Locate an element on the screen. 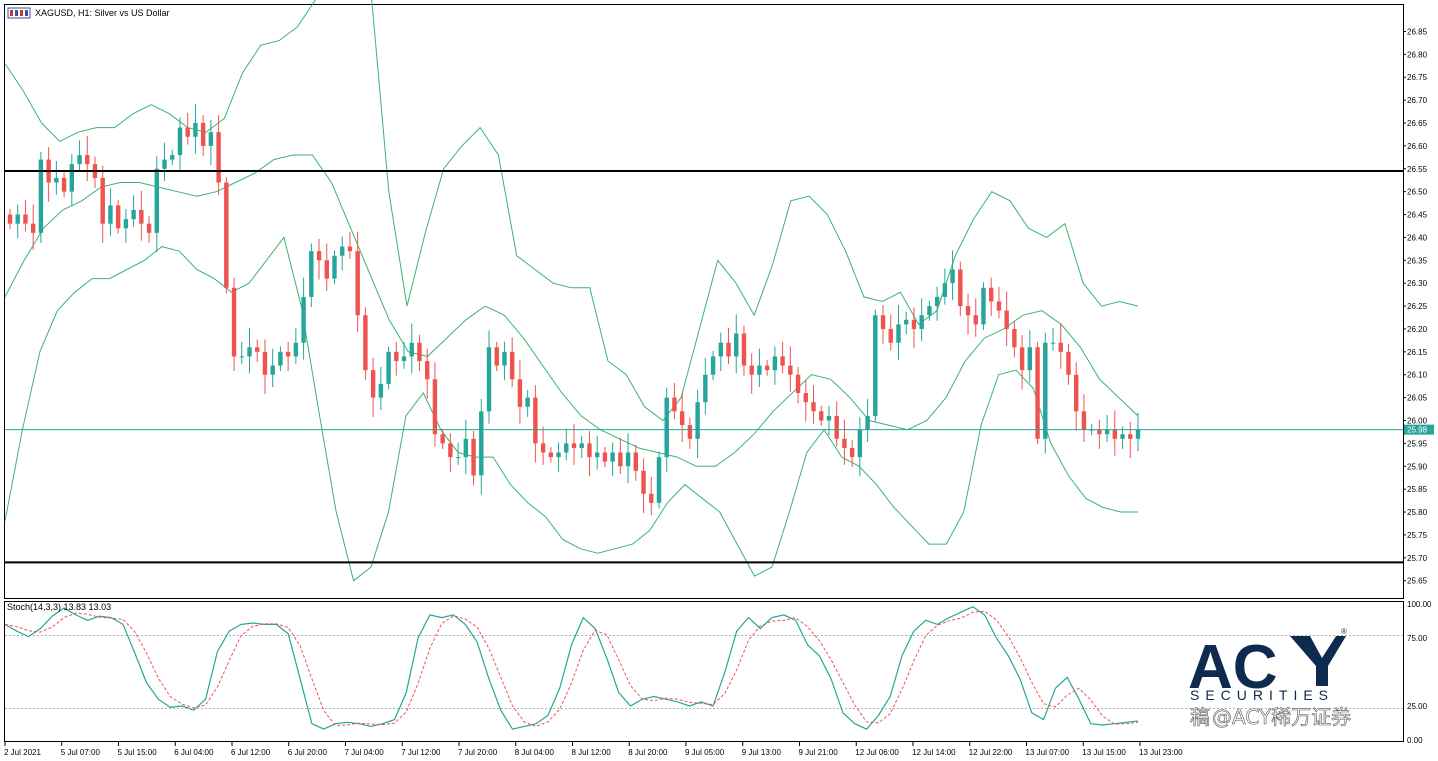  acy-logo: AC SECURITIES ® is located at coordinates (1267, 665).